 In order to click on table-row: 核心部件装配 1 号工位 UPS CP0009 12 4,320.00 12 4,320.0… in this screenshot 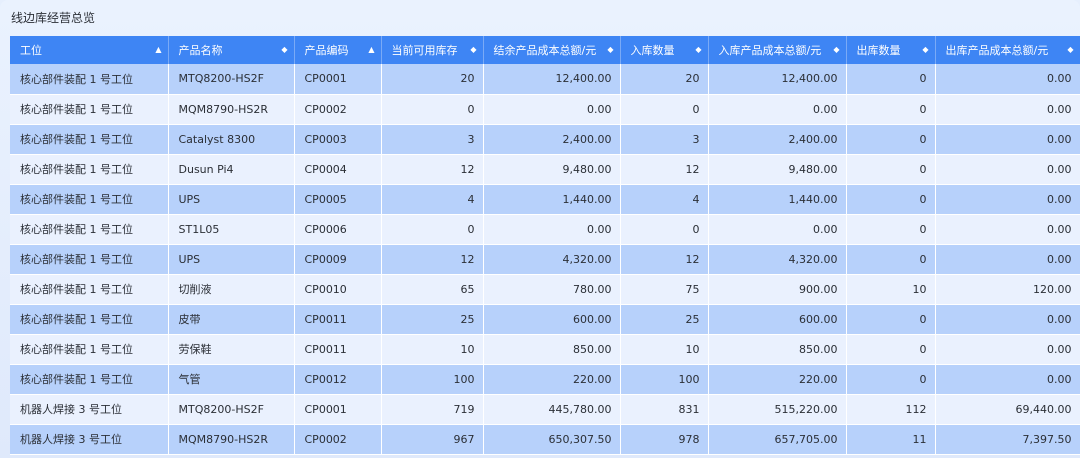, I will do `click(545, 259)`.